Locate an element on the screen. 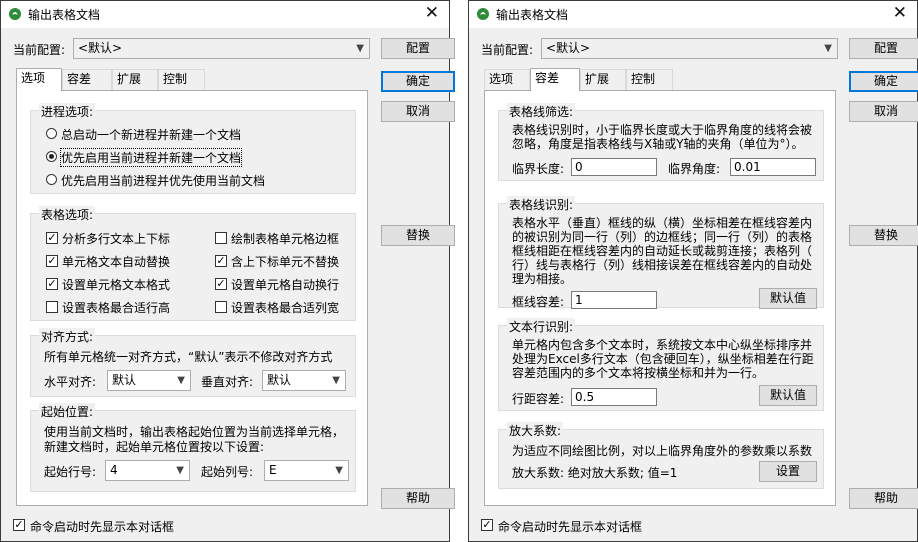 This screenshot has width=918, height=542. select-value: E is located at coordinates (273, 470).